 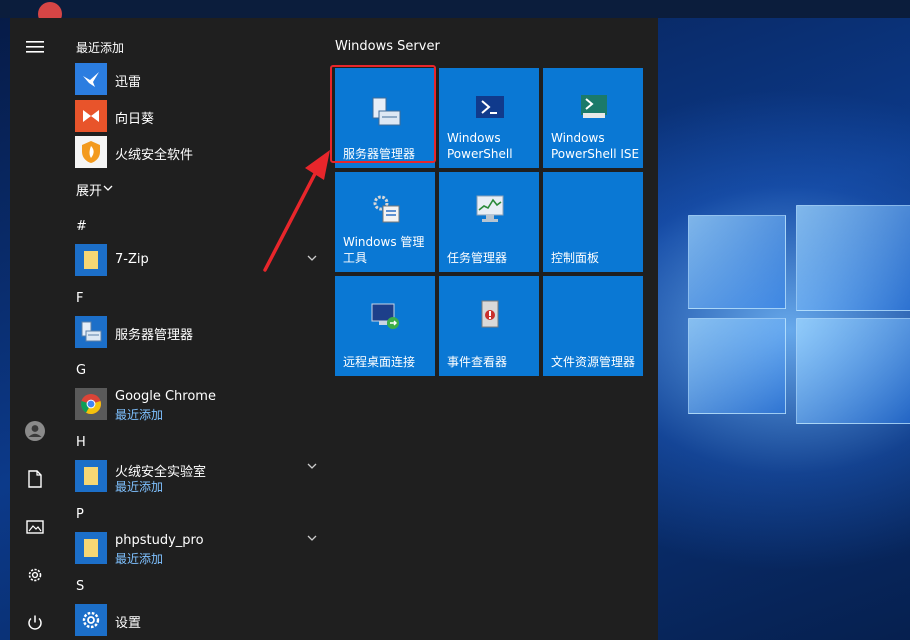 What do you see at coordinates (199, 620) in the screenshot?
I see `app-item-settings: 设置` at bounding box center [199, 620].